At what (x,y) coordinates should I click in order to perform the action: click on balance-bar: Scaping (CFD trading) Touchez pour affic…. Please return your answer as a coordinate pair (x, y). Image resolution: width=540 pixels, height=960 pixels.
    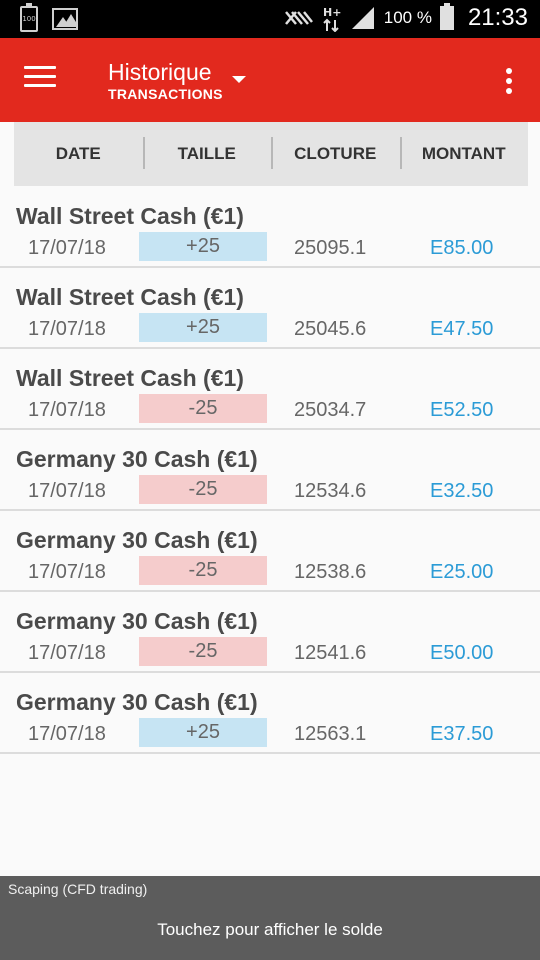
    Looking at the image, I should click on (270, 918).